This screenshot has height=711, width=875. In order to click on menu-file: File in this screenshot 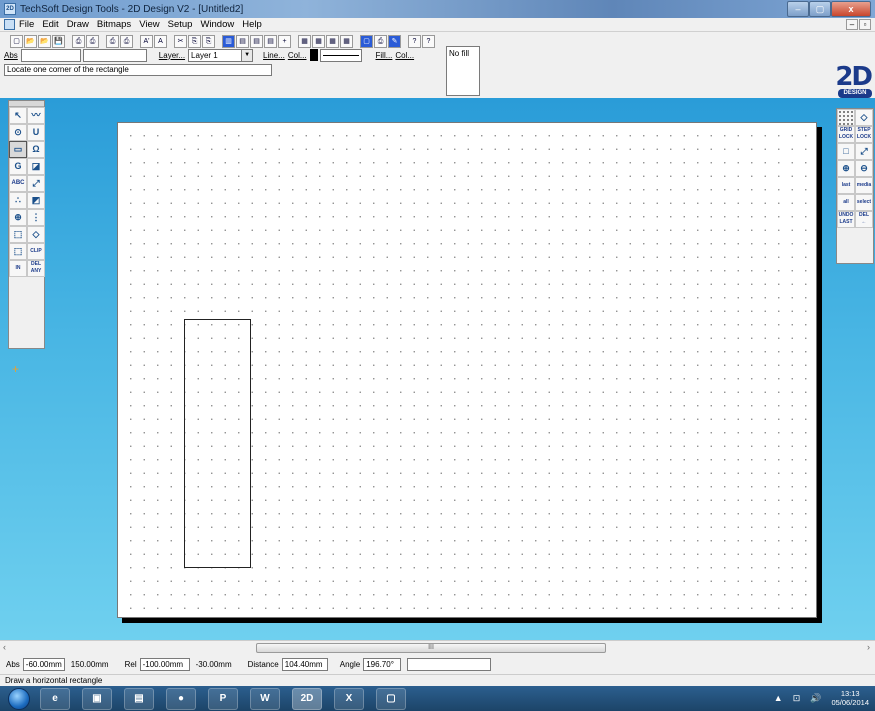, I will do `click(26, 24)`.